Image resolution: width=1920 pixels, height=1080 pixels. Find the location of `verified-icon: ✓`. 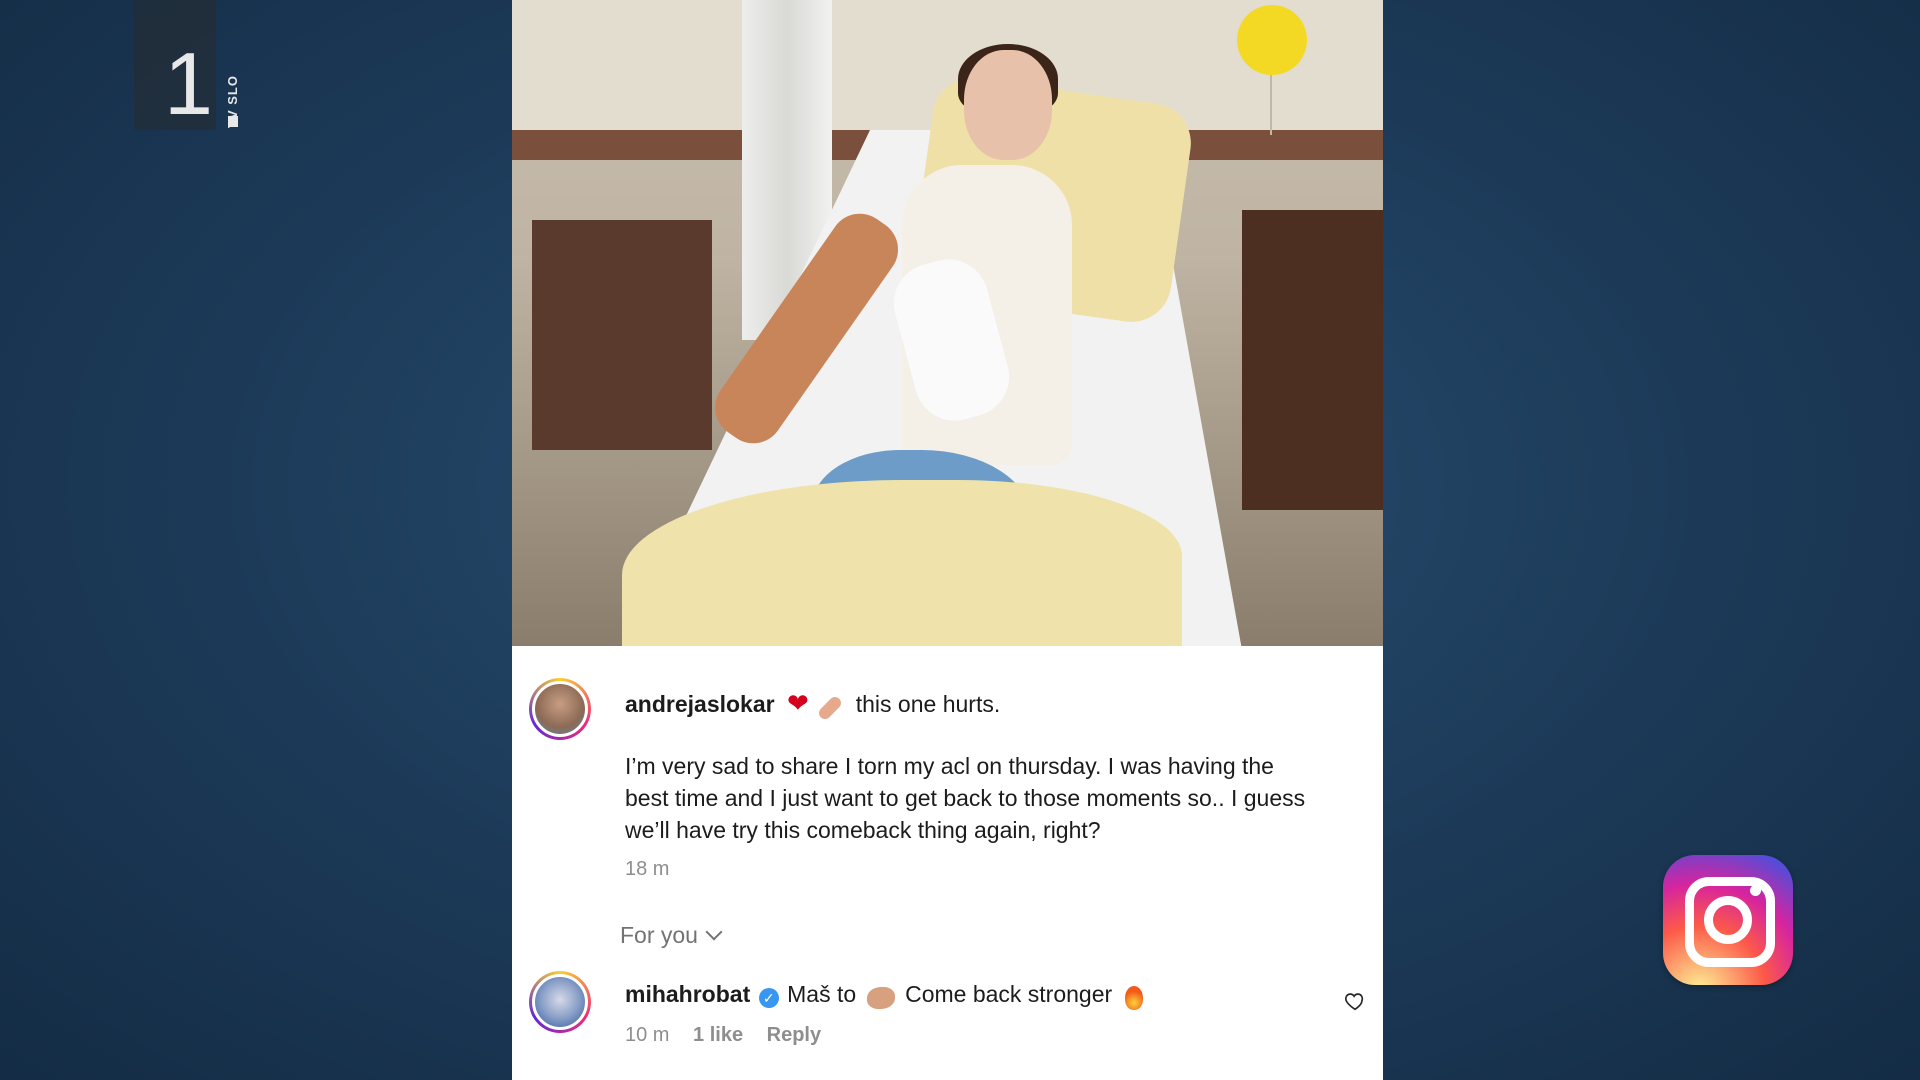

verified-icon: ✓ is located at coordinates (768, 997).